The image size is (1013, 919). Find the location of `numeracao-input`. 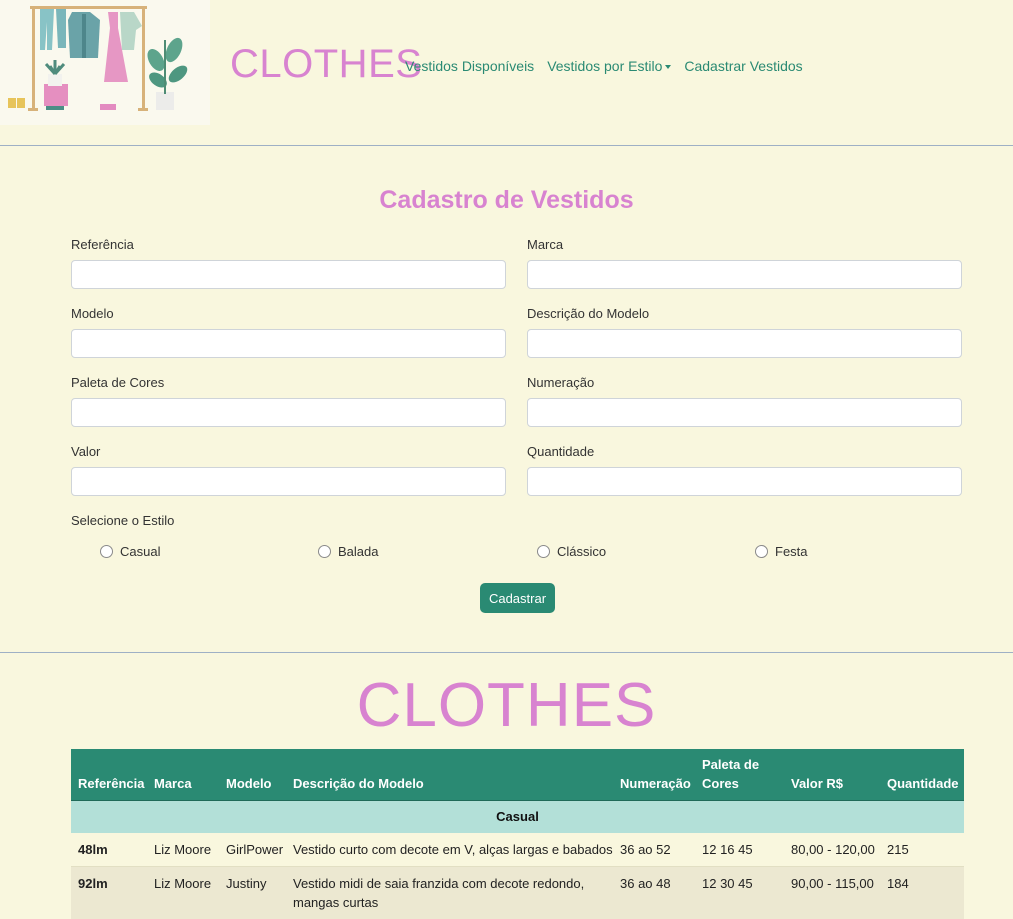

numeracao-input is located at coordinates (744, 412).